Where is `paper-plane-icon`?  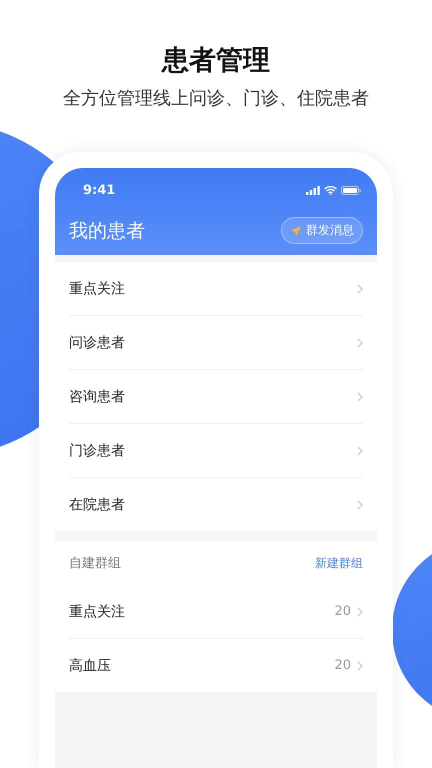 paper-plane-icon is located at coordinates (296, 230).